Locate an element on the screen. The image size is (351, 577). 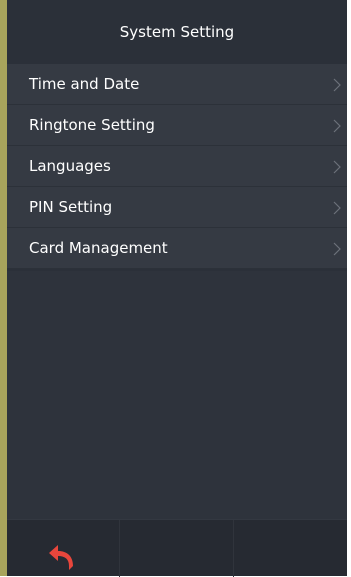
menu-item-time-and-date: Time and Date is located at coordinates (177, 84).